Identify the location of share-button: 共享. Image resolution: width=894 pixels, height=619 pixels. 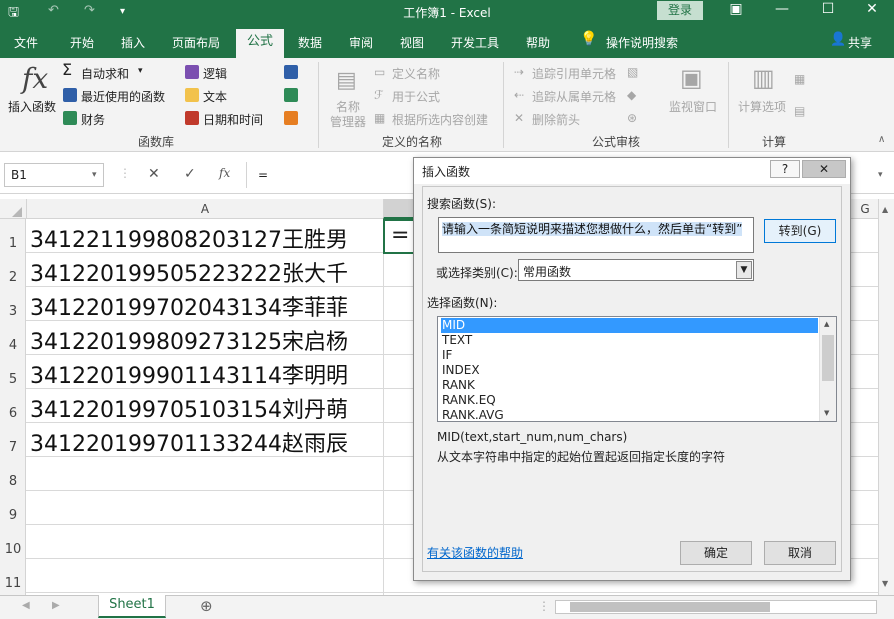
(860, 42).